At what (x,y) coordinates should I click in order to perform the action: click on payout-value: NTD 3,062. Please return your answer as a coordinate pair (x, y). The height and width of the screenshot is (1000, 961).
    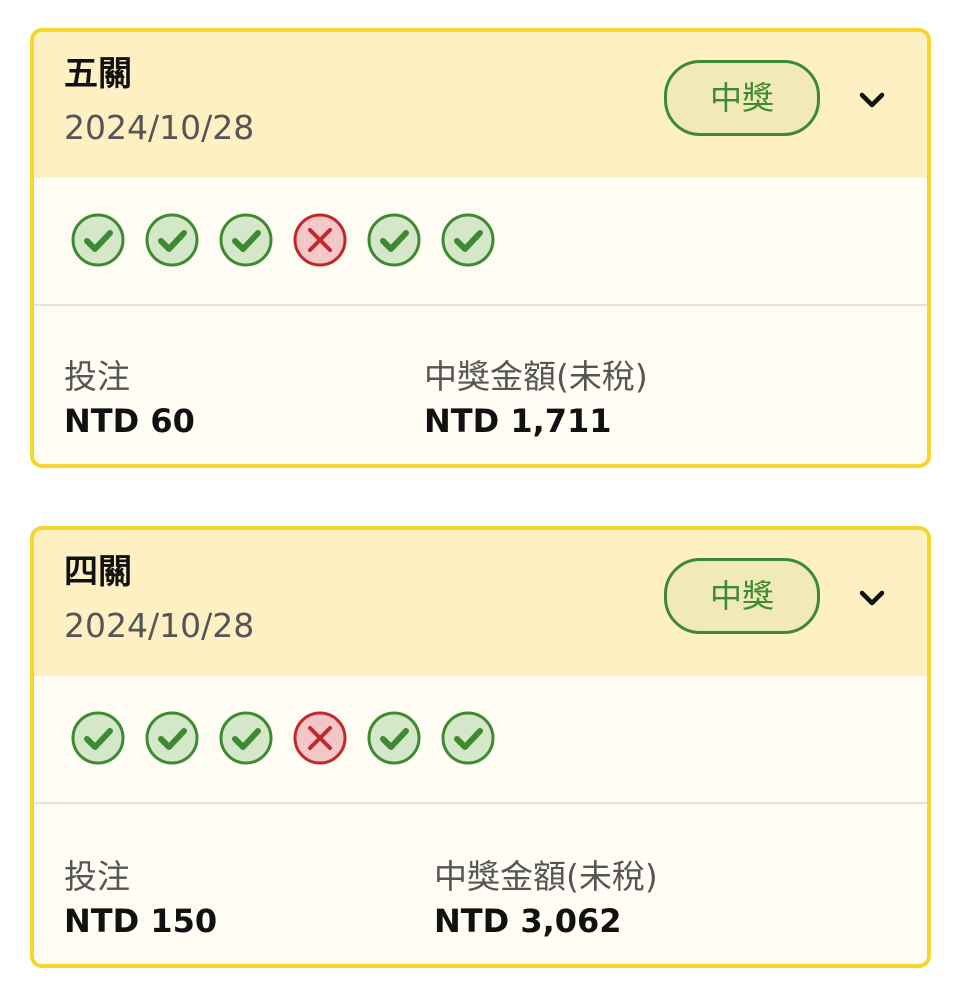
    Looking at the image, I should click on (528, 921).